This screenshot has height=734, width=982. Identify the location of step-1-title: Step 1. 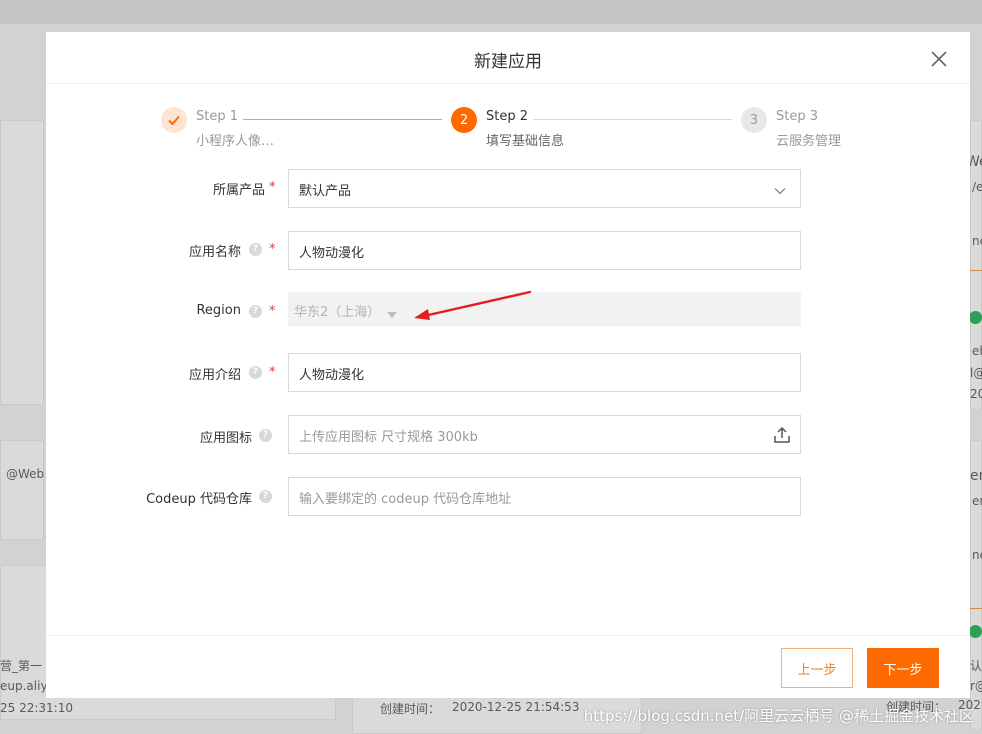
(217, 116).